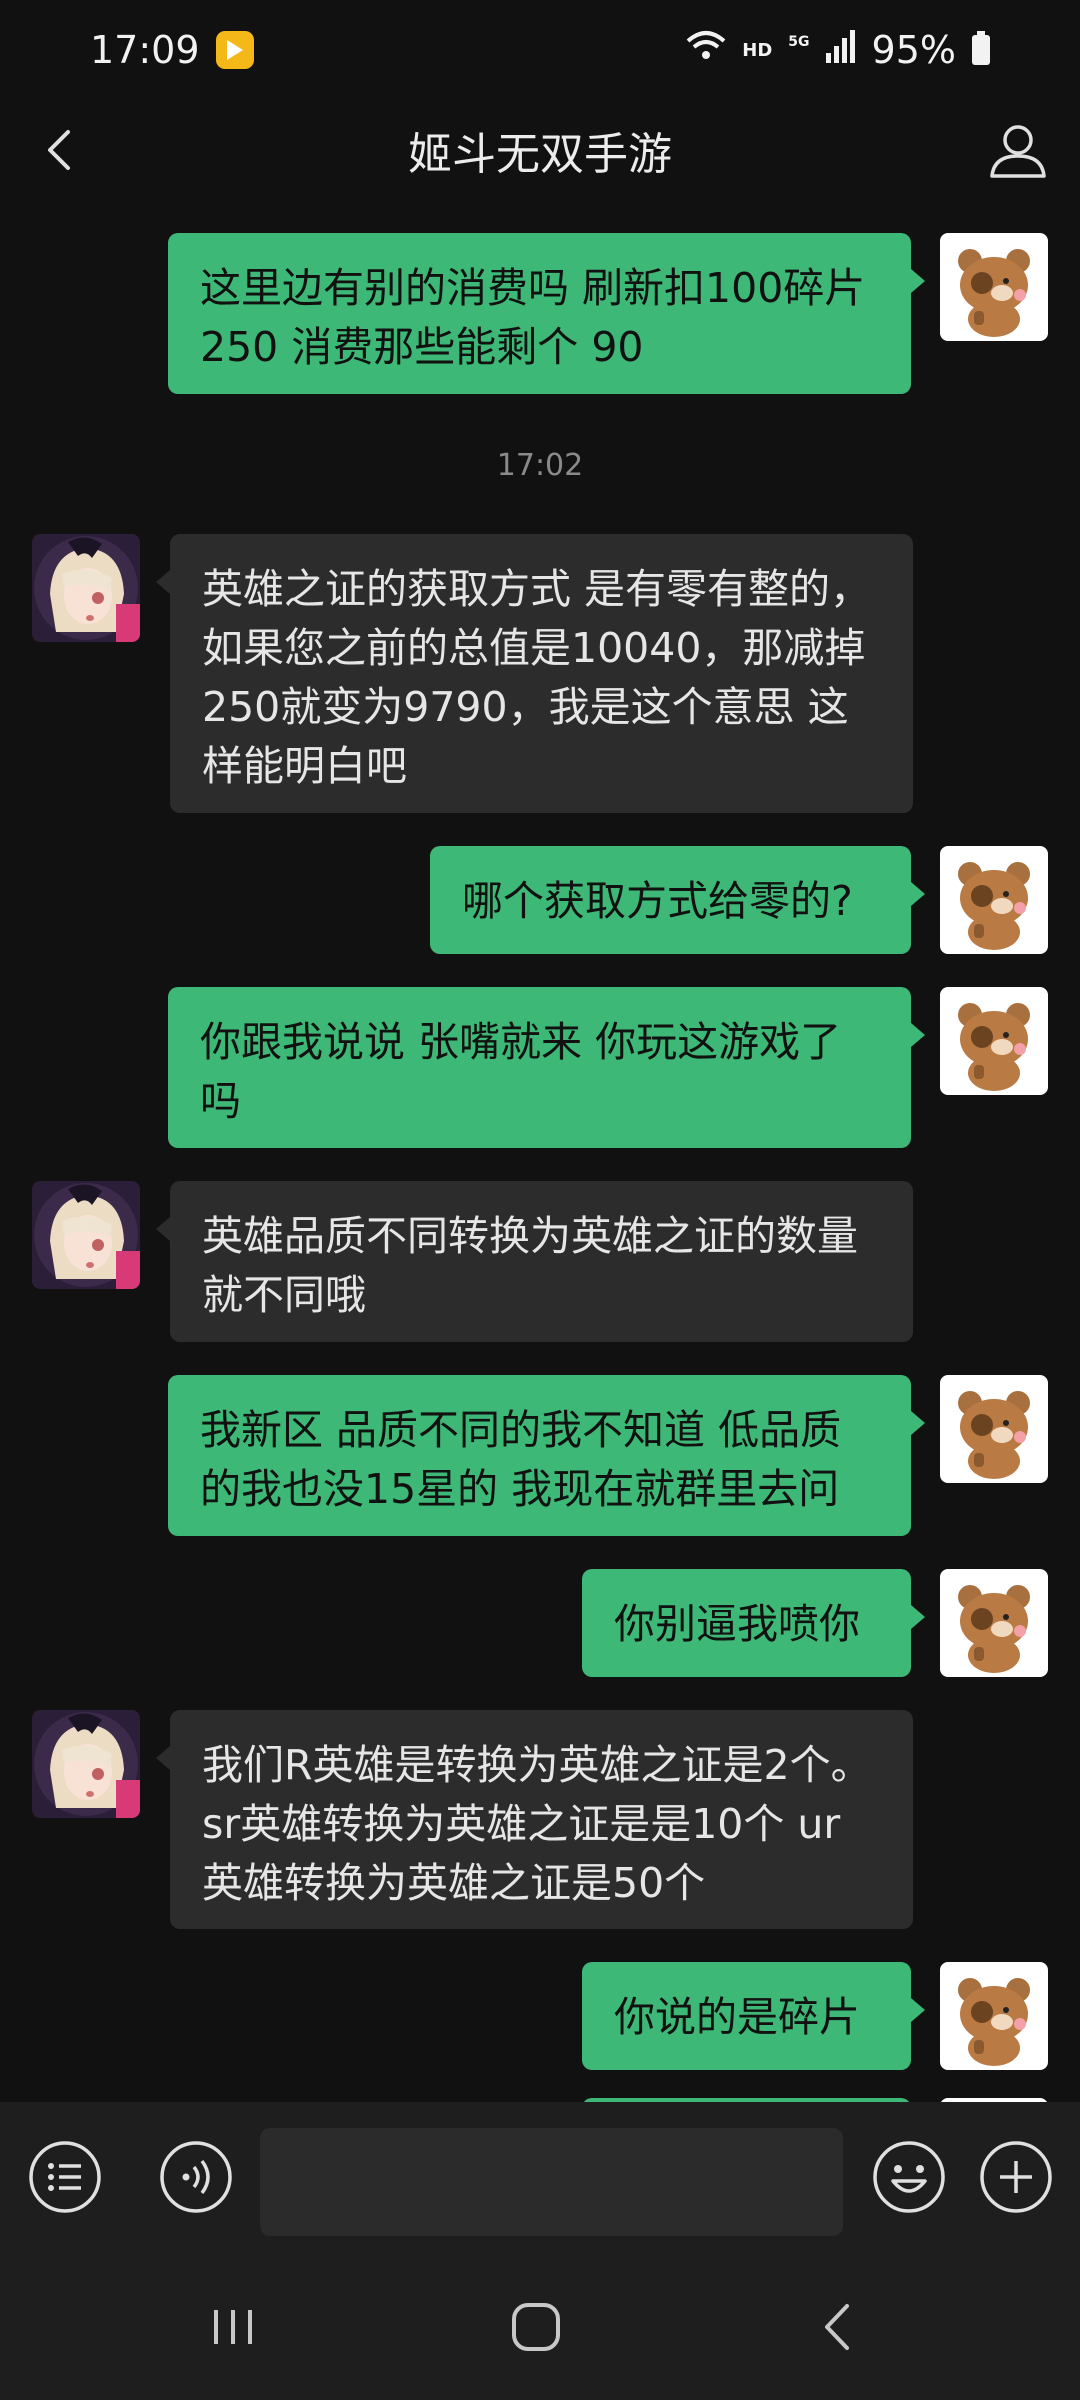 Image resolution: width=1080 pixels, height=2400 pixels. Describe the element at coordinates (534, 1261) in the screenshot. I see `message-bubble: 英雄品质不同转换为英雄之证的数量就不同哦` at that location.